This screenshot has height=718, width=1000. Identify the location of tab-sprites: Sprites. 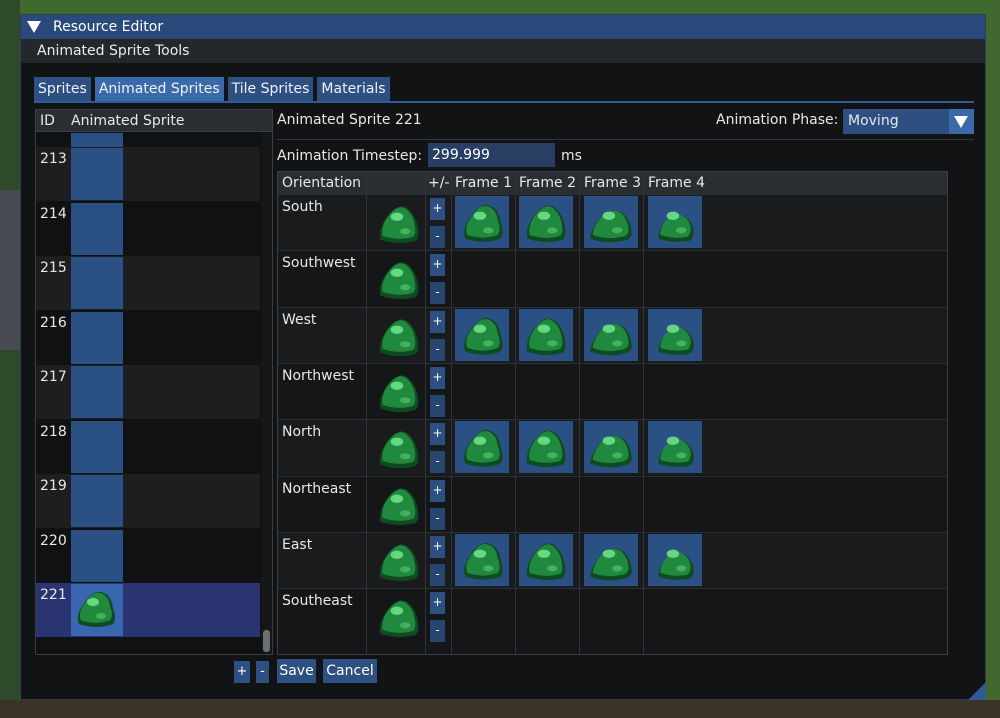
(62, 89).